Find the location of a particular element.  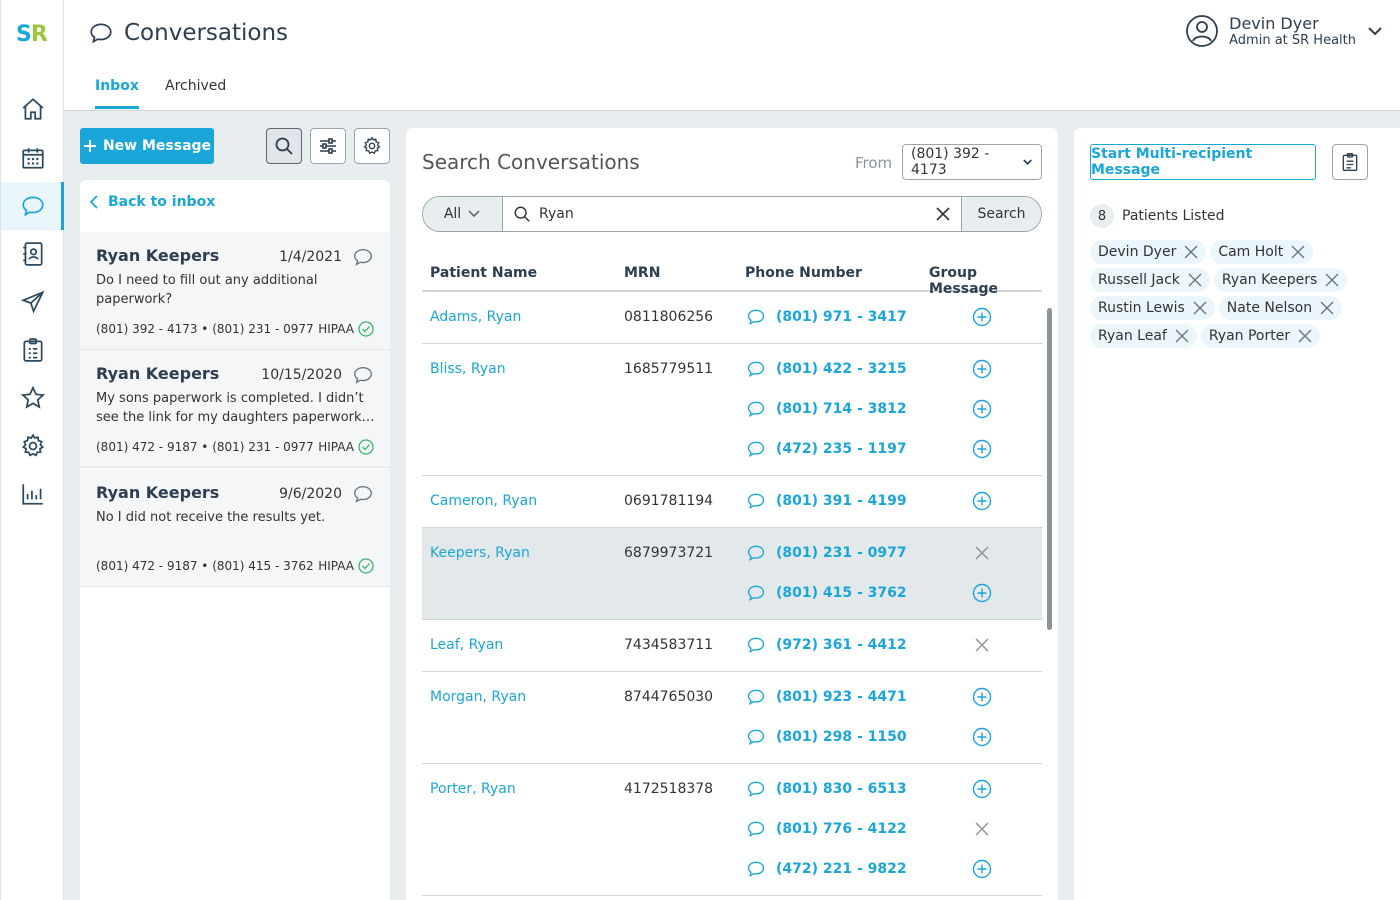

sliders-icon is located at coordinates (328, 146).